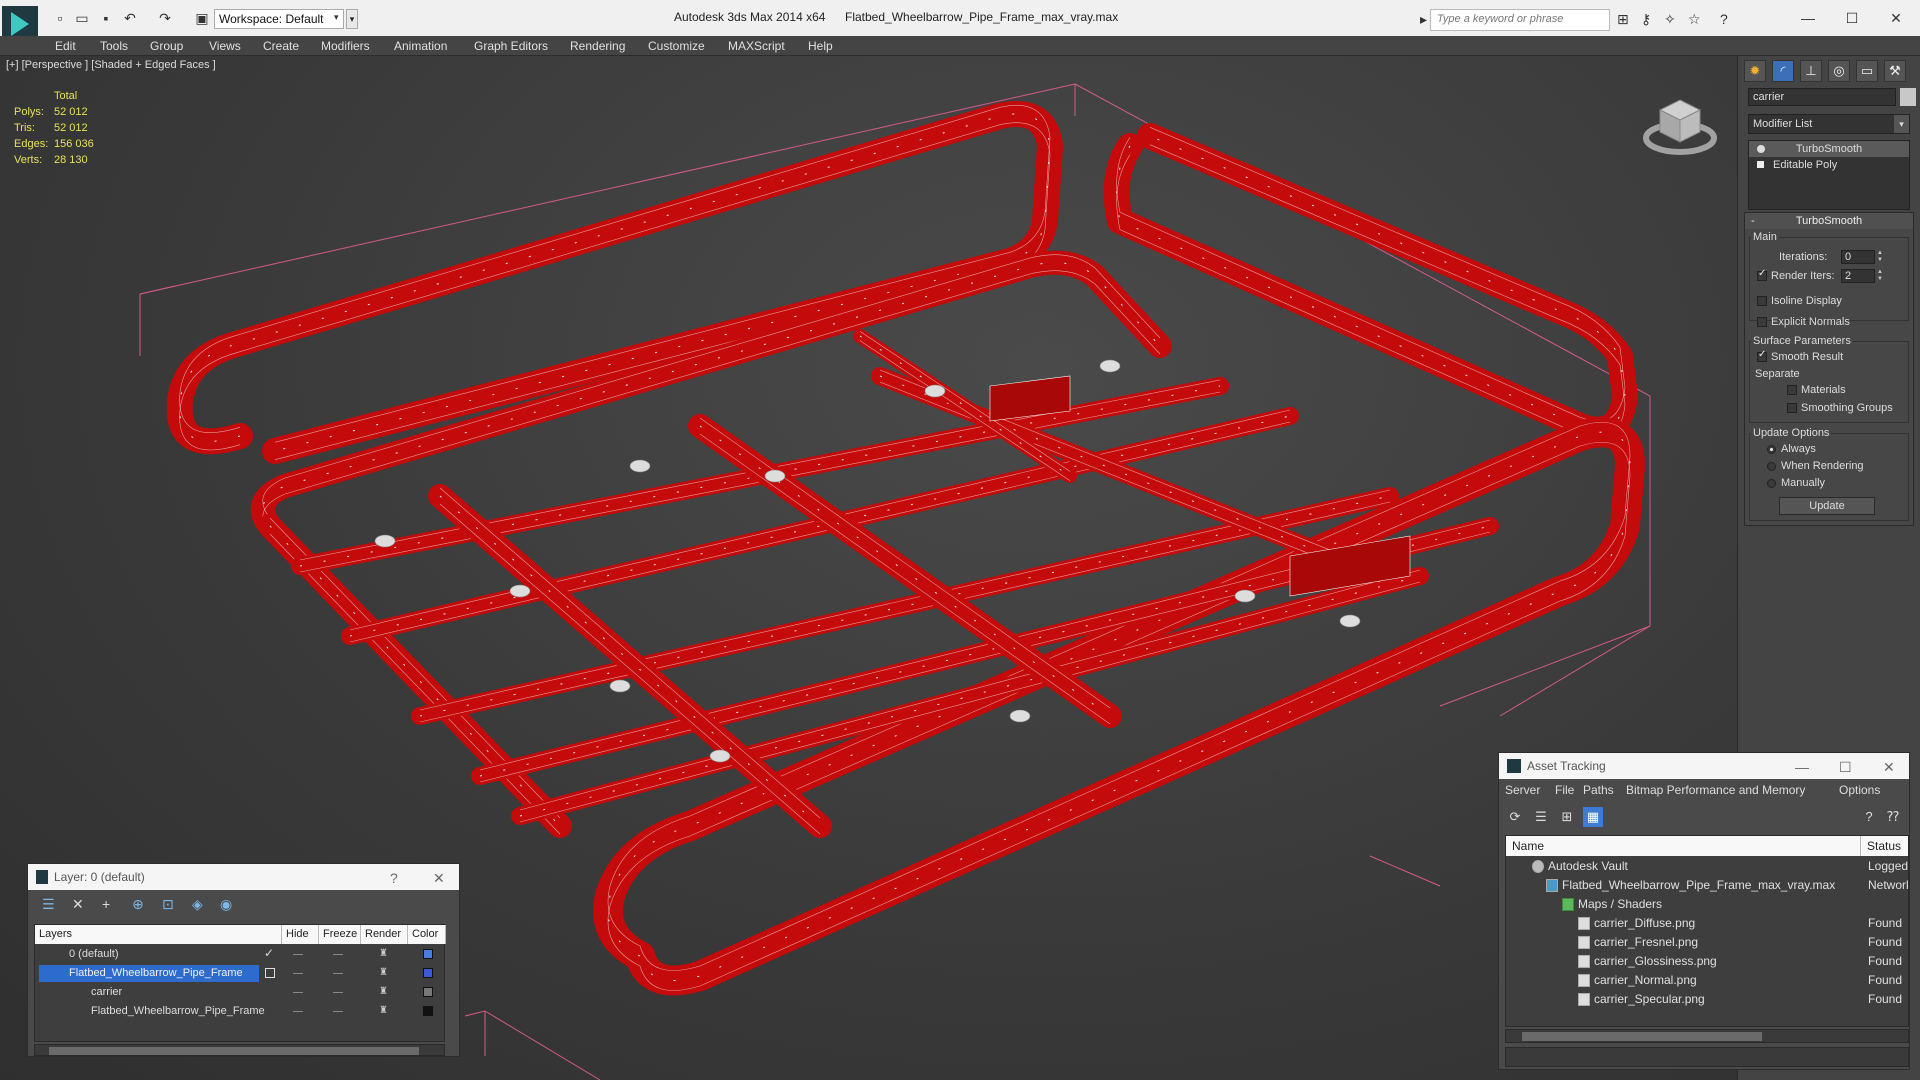  Describe the element at coordinates (1908, 97) in the screenshot. I see `object-color-swatch` at that location.